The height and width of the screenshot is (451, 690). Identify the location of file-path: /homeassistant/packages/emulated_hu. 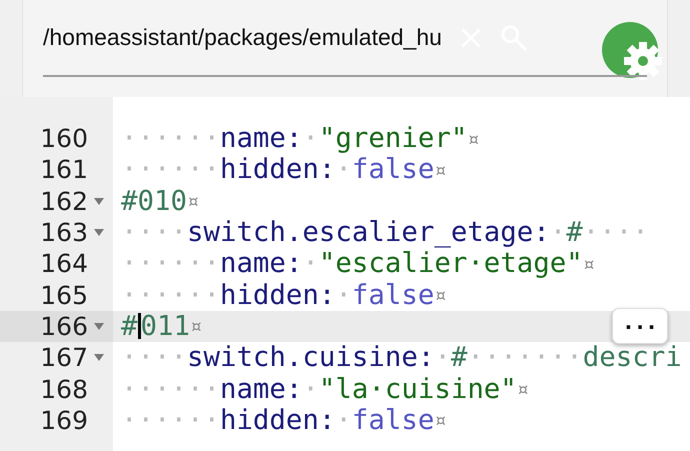
(242, 37).